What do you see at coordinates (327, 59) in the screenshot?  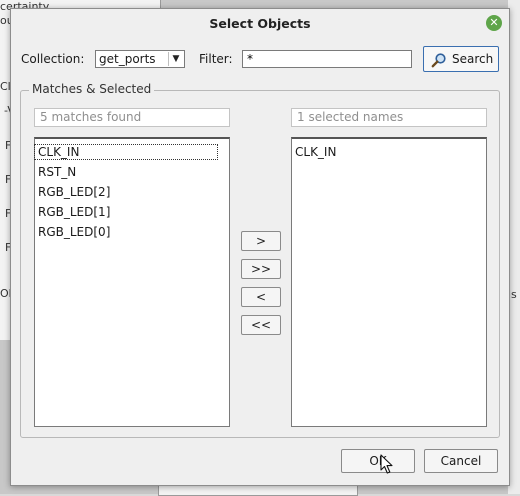 I see `filter-input` at bounding box center [327, 59].